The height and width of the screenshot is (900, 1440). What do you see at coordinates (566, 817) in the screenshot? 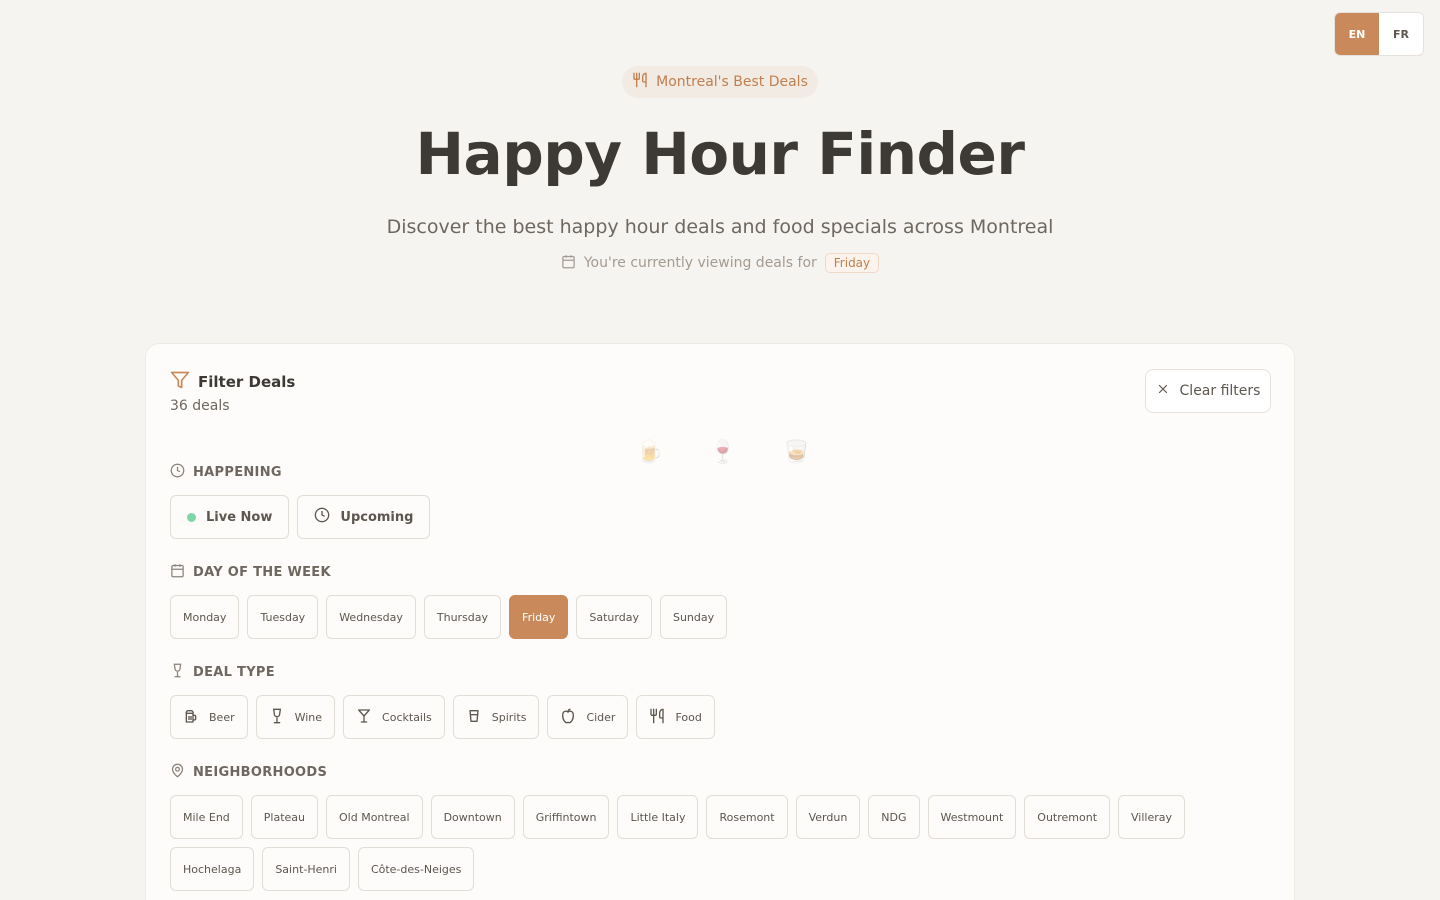
I see `neighborhood-griffintown: Griffintown` at bounding box center [566, 817].